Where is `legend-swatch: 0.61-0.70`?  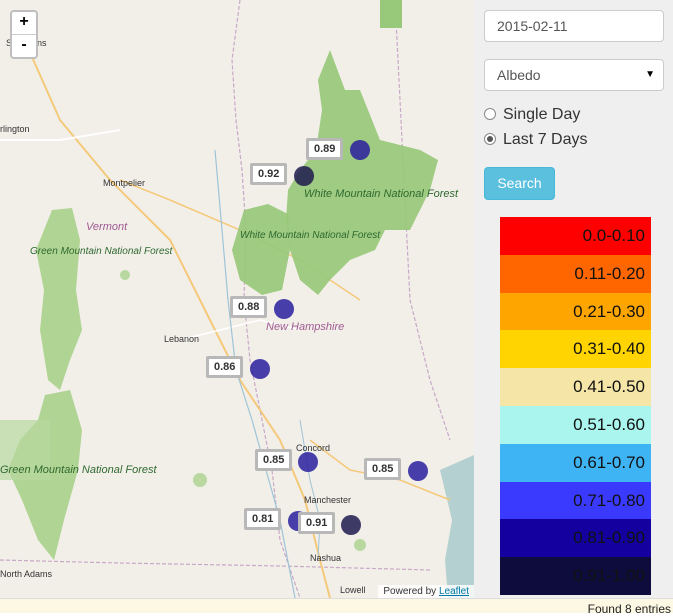 legend-swatch: 0.61-0.70 is located at coordinates (575, 462).